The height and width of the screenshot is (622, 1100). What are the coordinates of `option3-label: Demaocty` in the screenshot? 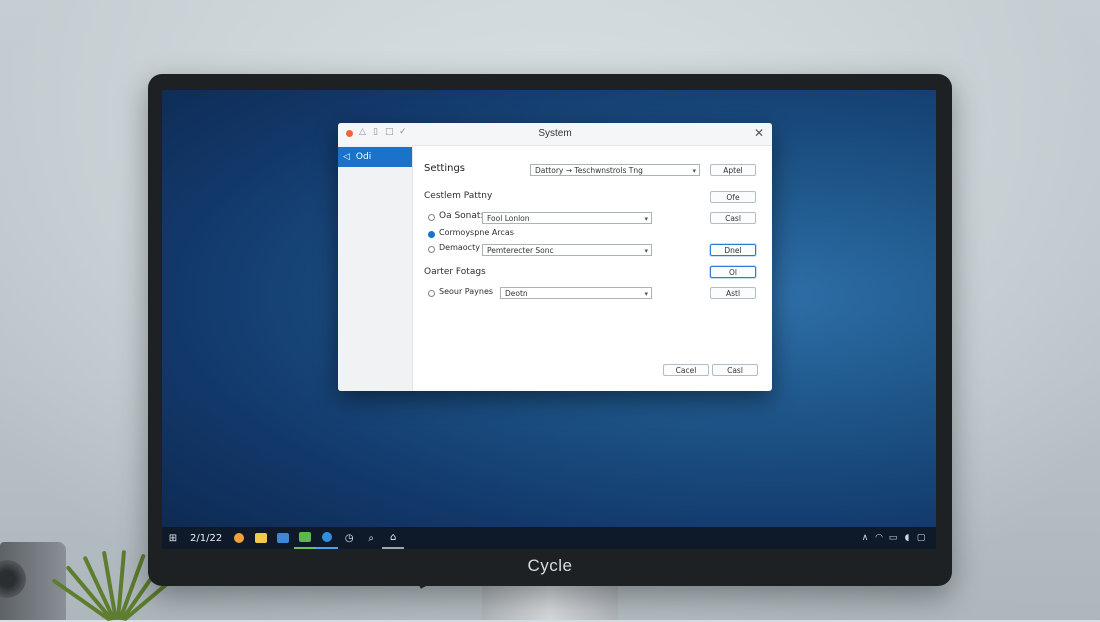 It's located at (459, 247).